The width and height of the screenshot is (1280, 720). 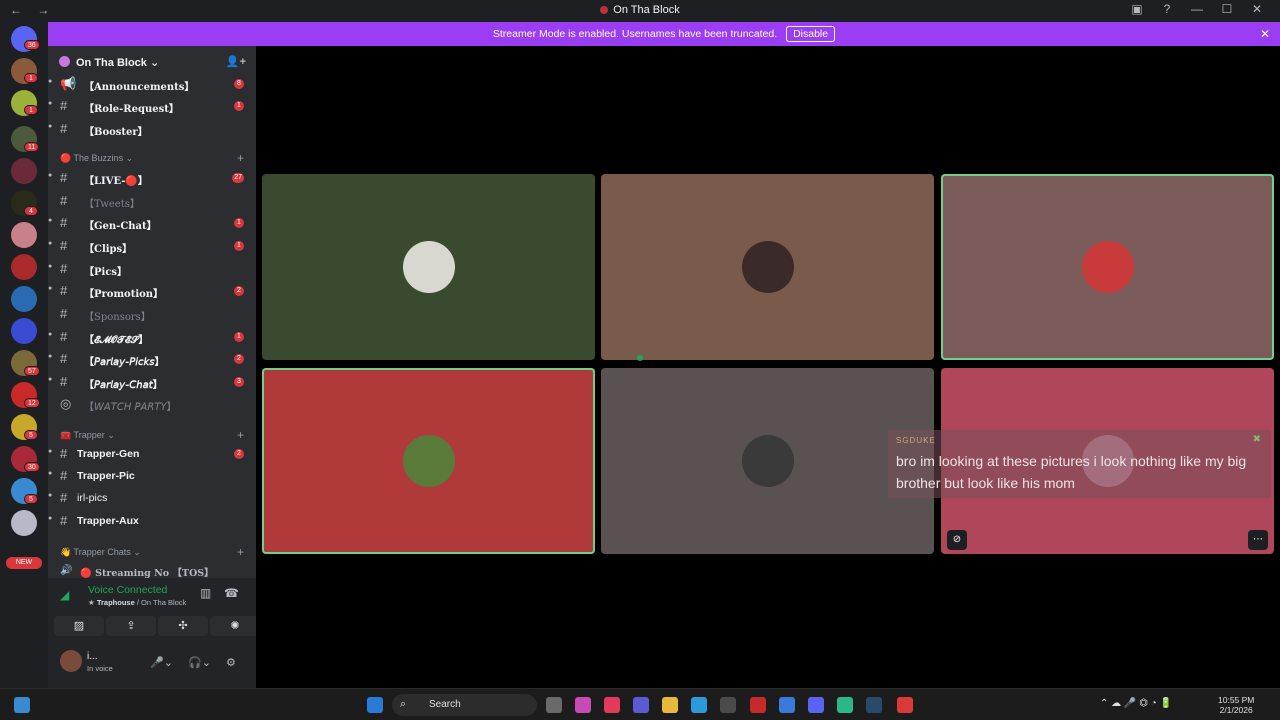 I want to click on server-badge: 5, so click(x=31, y=435).